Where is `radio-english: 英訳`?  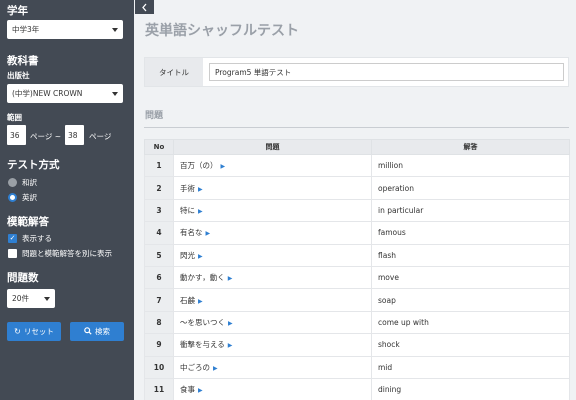
radio-english: 英訳 is located at coordinates (22, 197).